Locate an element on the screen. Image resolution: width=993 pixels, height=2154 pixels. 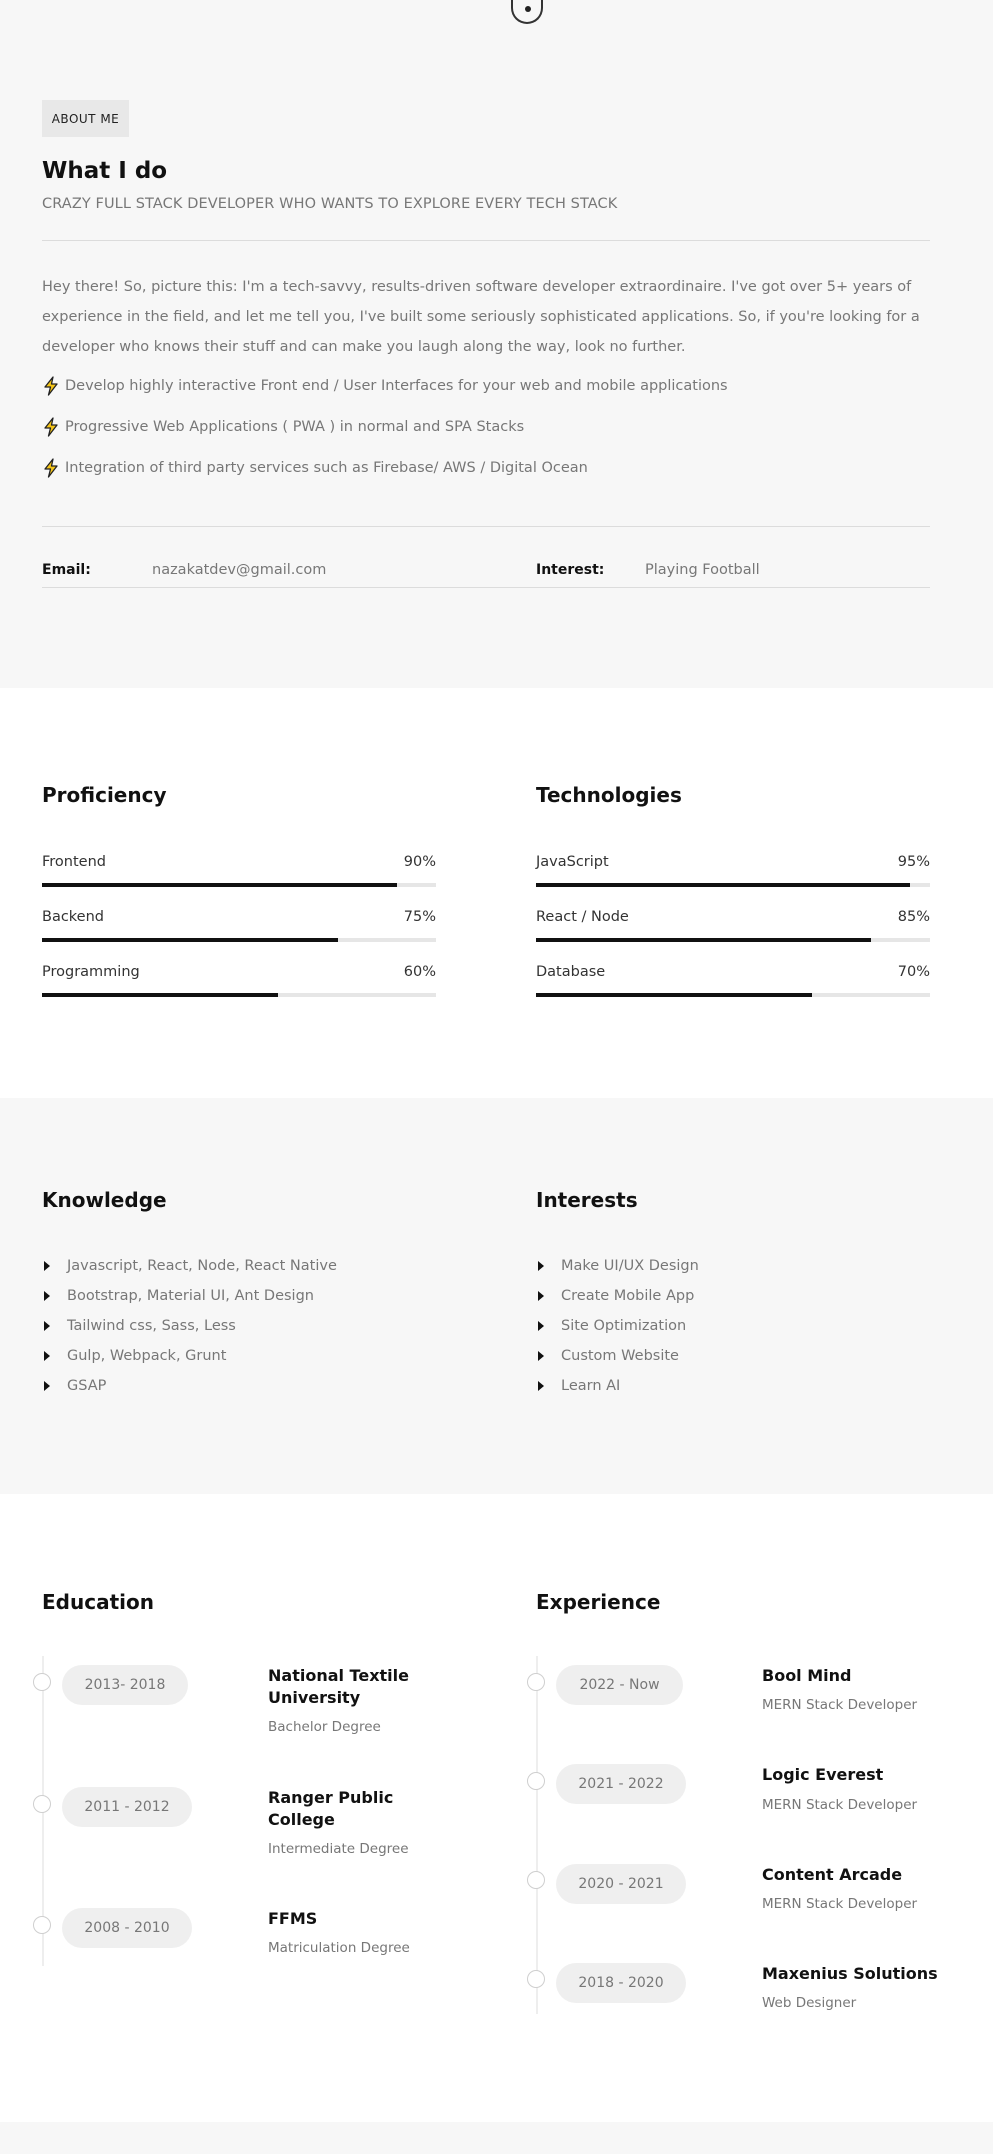
experience-company: Logic Everest is located at coordinates (823, 1774).